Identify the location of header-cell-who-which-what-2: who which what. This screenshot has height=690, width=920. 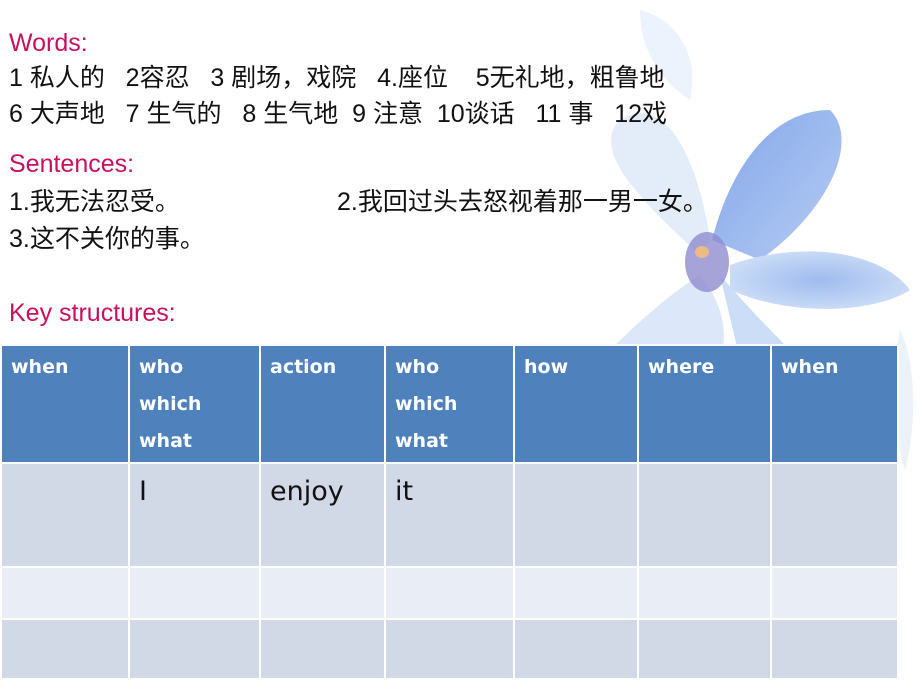
(449, 404).